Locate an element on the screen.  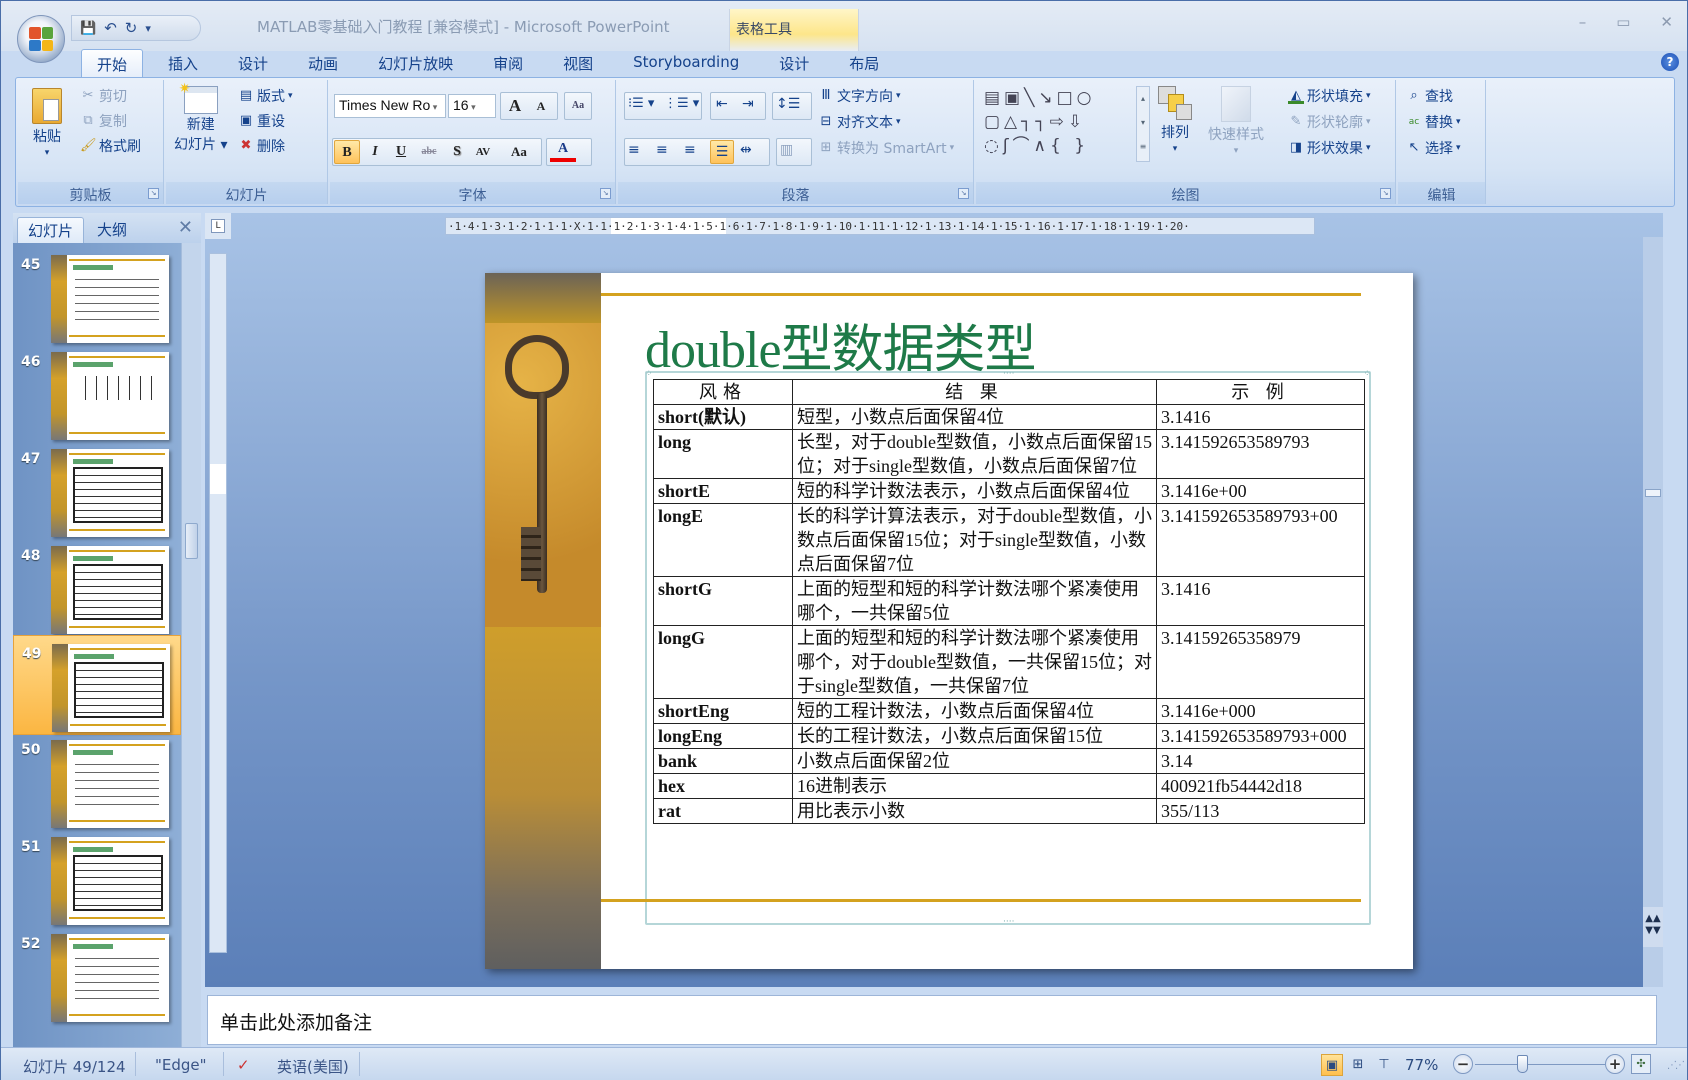
char-spacing-button: AV is located at coordinates (483, 152).